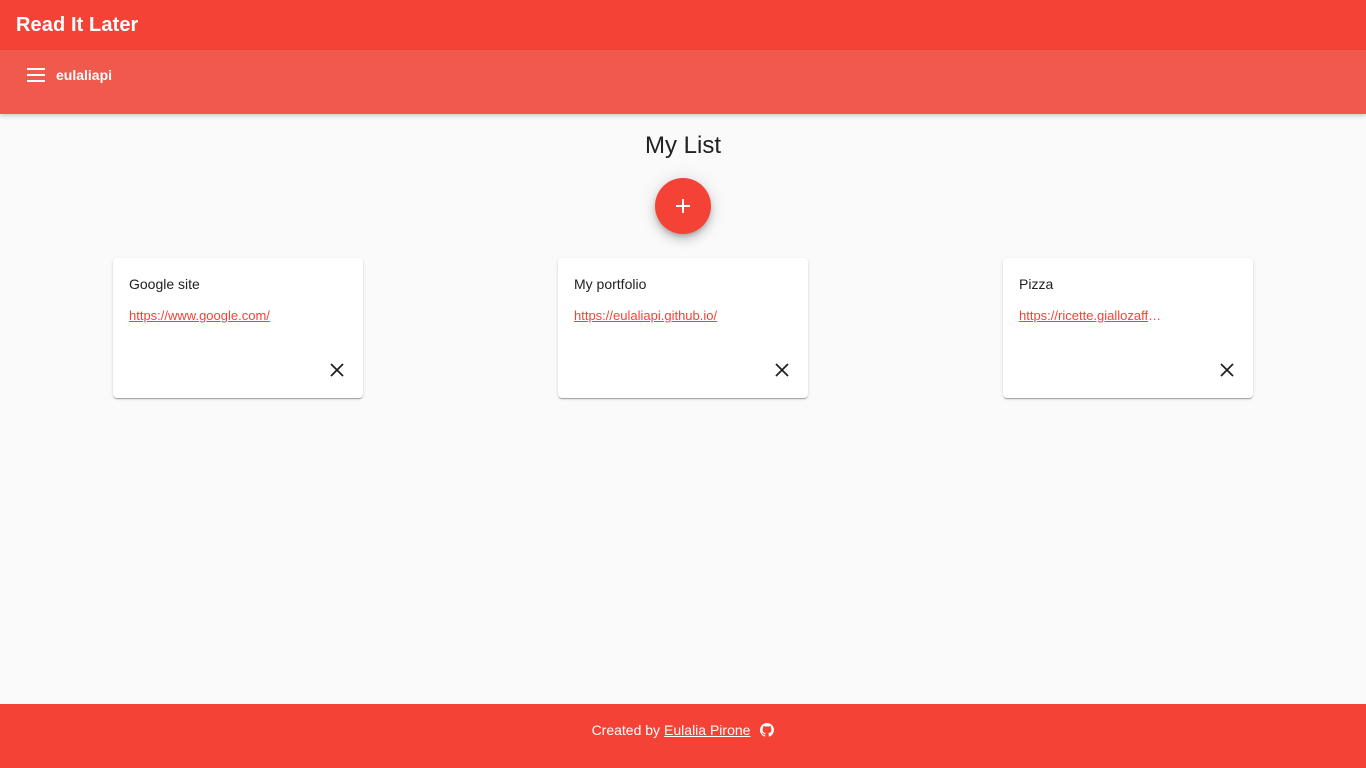  I want to click on link-card: Google site https://www.google.com/, so click(238, 328).